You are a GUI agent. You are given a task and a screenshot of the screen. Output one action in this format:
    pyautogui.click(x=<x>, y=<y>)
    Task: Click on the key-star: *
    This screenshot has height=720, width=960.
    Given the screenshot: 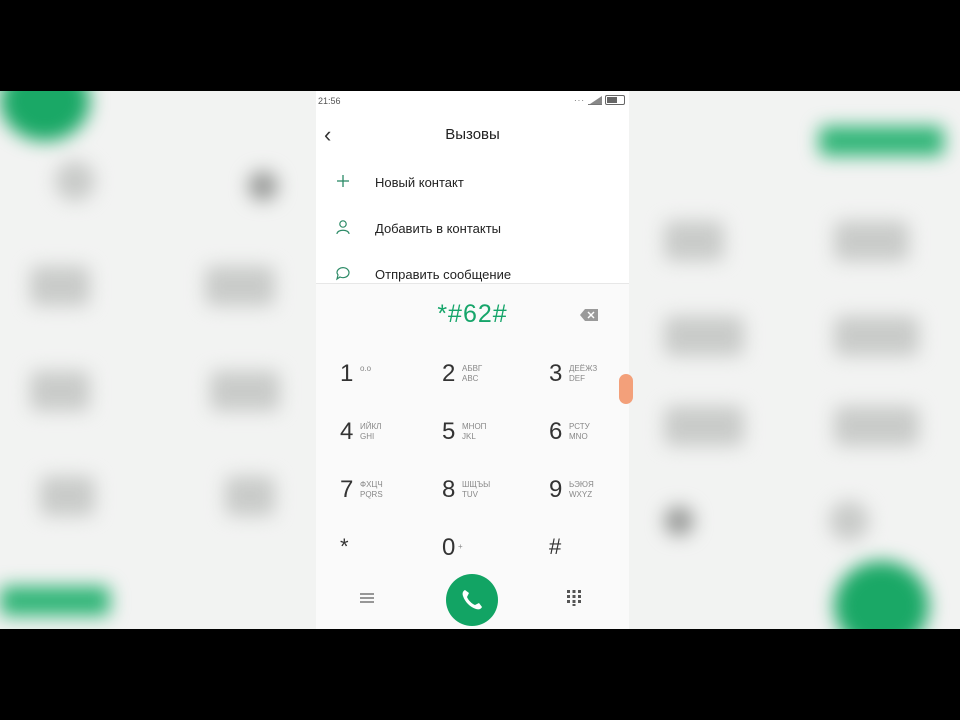 What is the action you would take?
    pyautogui.click(x=375, y=549)
    